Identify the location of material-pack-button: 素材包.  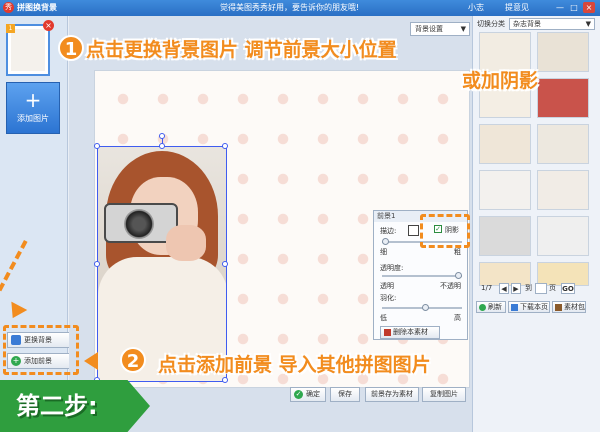
(569, 307).